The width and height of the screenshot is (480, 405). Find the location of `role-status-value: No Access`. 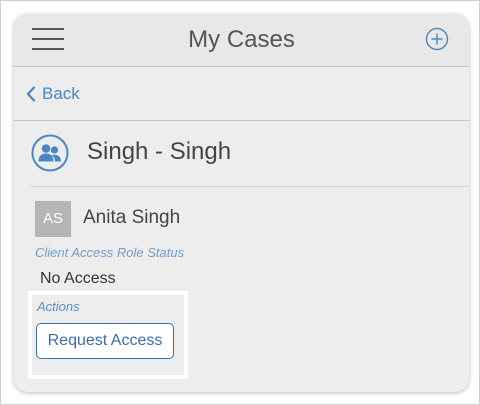

role-status-value: No Access is located at coordinates (78, 278).